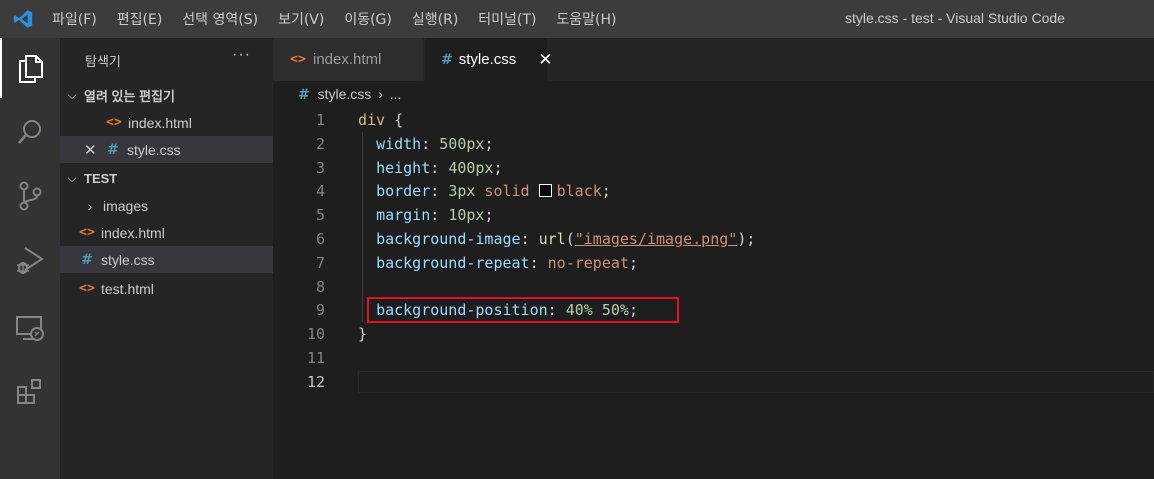 This screenshot has height=479, width=1154. I want to click on code-token: height, so click(403, 167).